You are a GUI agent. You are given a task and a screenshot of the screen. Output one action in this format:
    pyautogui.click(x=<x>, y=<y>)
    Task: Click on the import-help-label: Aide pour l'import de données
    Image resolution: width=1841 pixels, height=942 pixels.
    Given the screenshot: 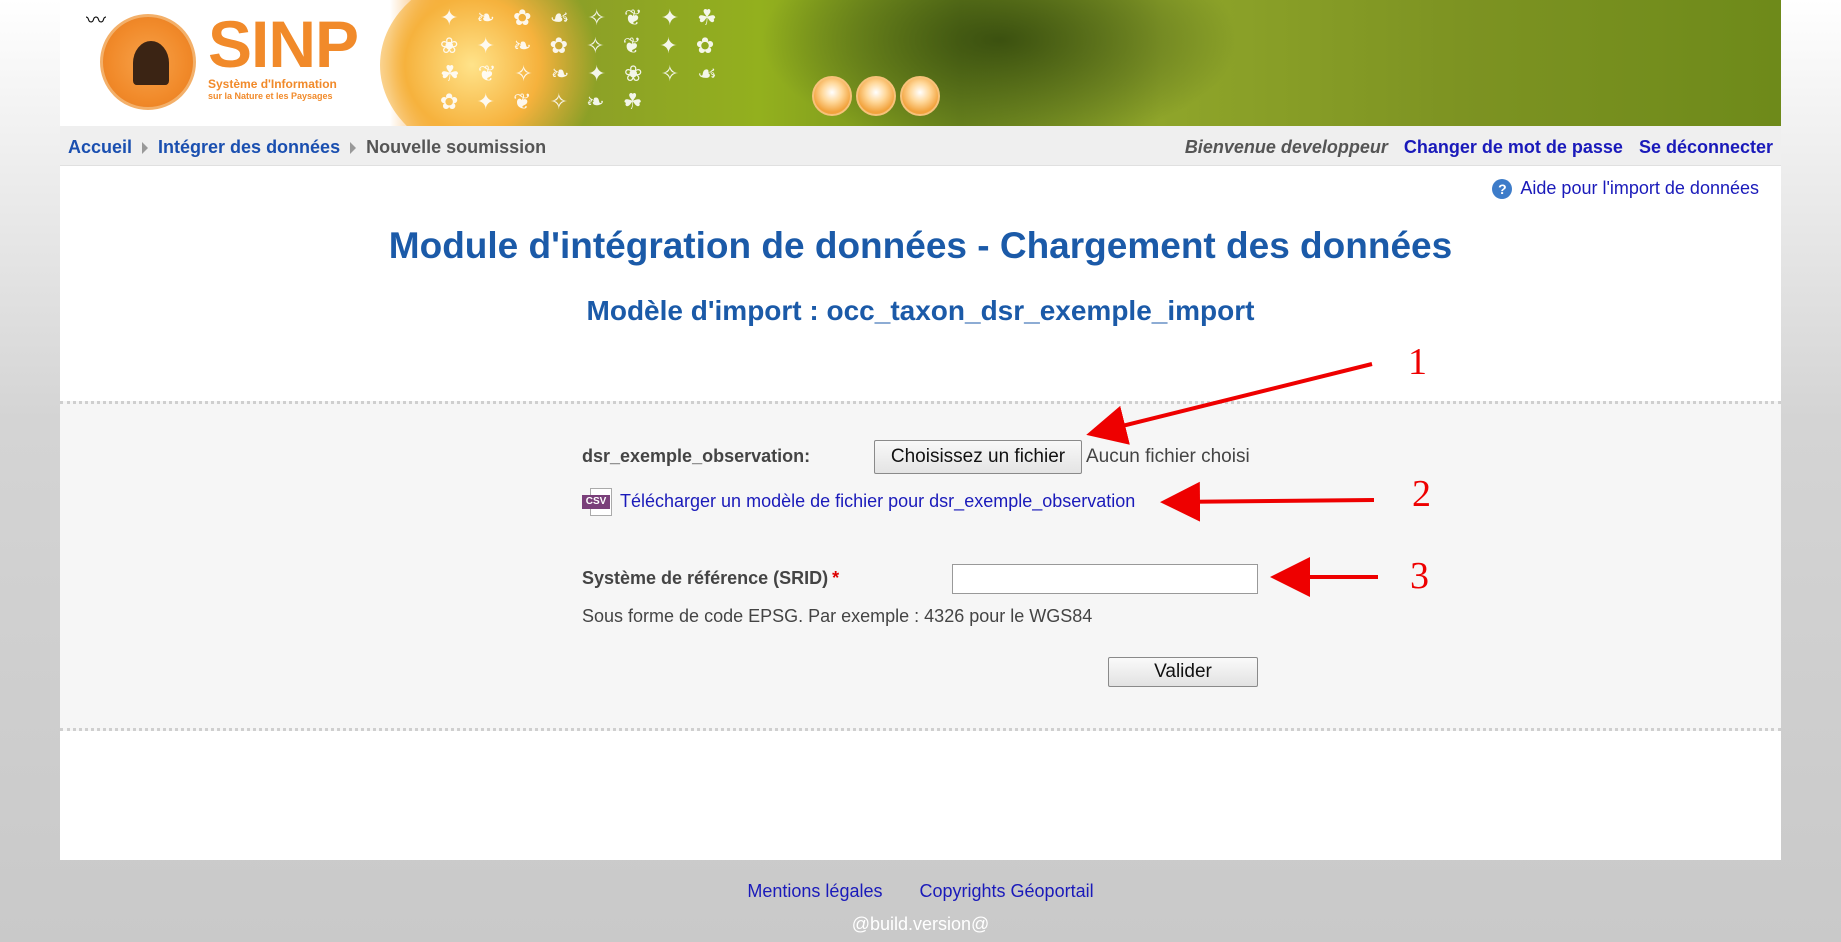 What is the action you would take?
    pyautogui.click(x=1639, y=188)
    